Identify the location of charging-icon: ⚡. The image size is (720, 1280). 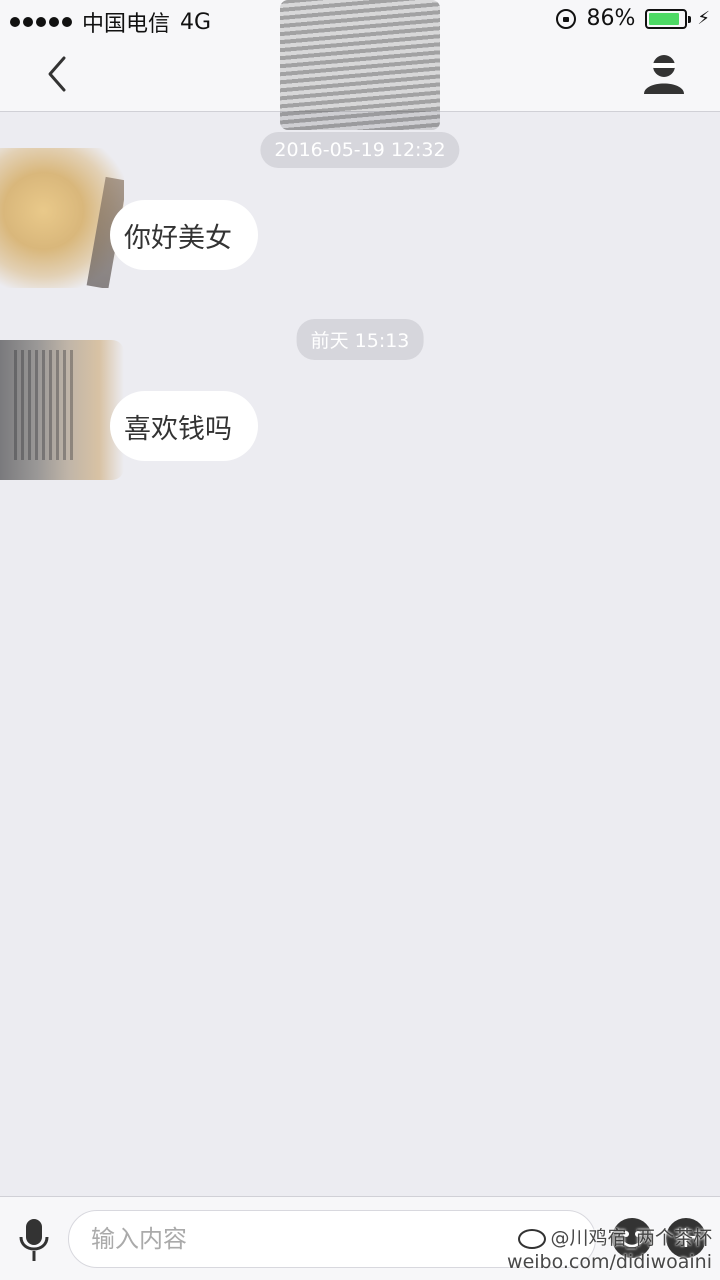
(703, 18).